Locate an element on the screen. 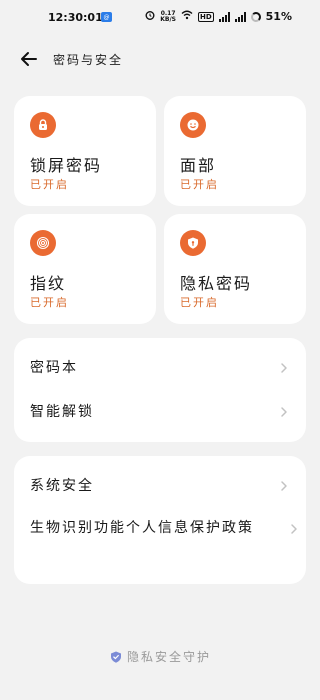 The width and height of the screenshot is (320, 700). tile-title: 指纹 is located at coordinates (48, 283).